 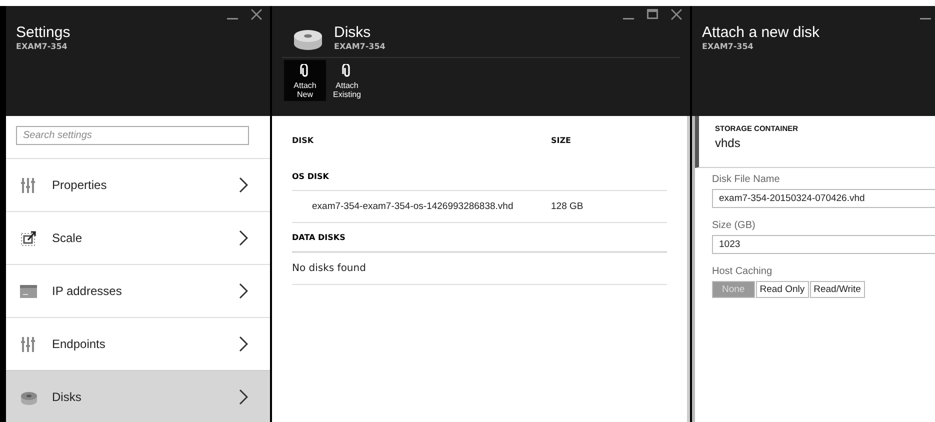 I want to click on settings-item: Disks, so click(x=138, y=396).